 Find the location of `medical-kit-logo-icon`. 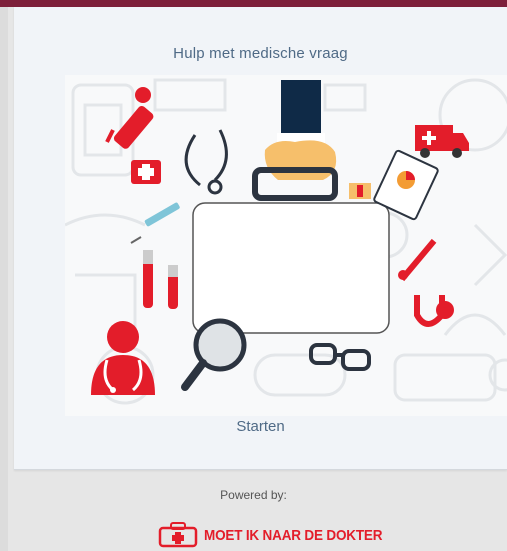

medical-kit-logo-icon is located at coordinates (178, 535).